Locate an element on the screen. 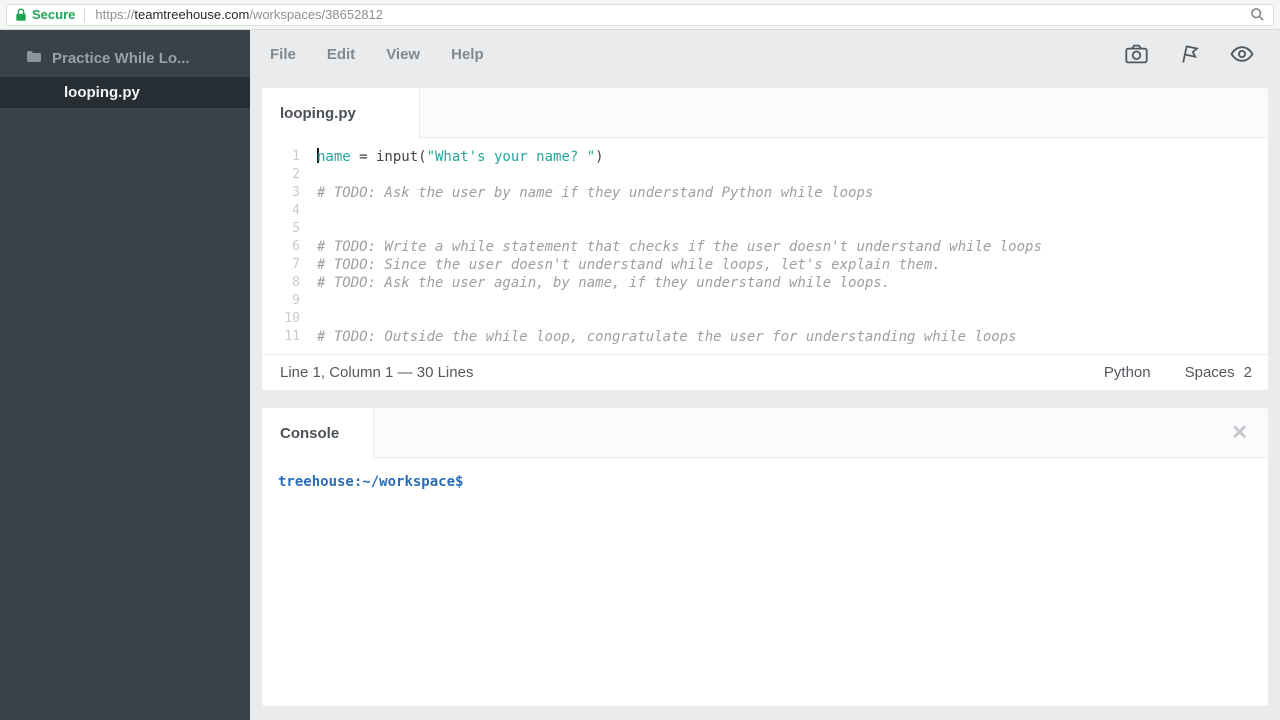 This screenshot has height=720, width=1280. line-content: name = input("What's your name? ") is located at coordinates (460, 157).